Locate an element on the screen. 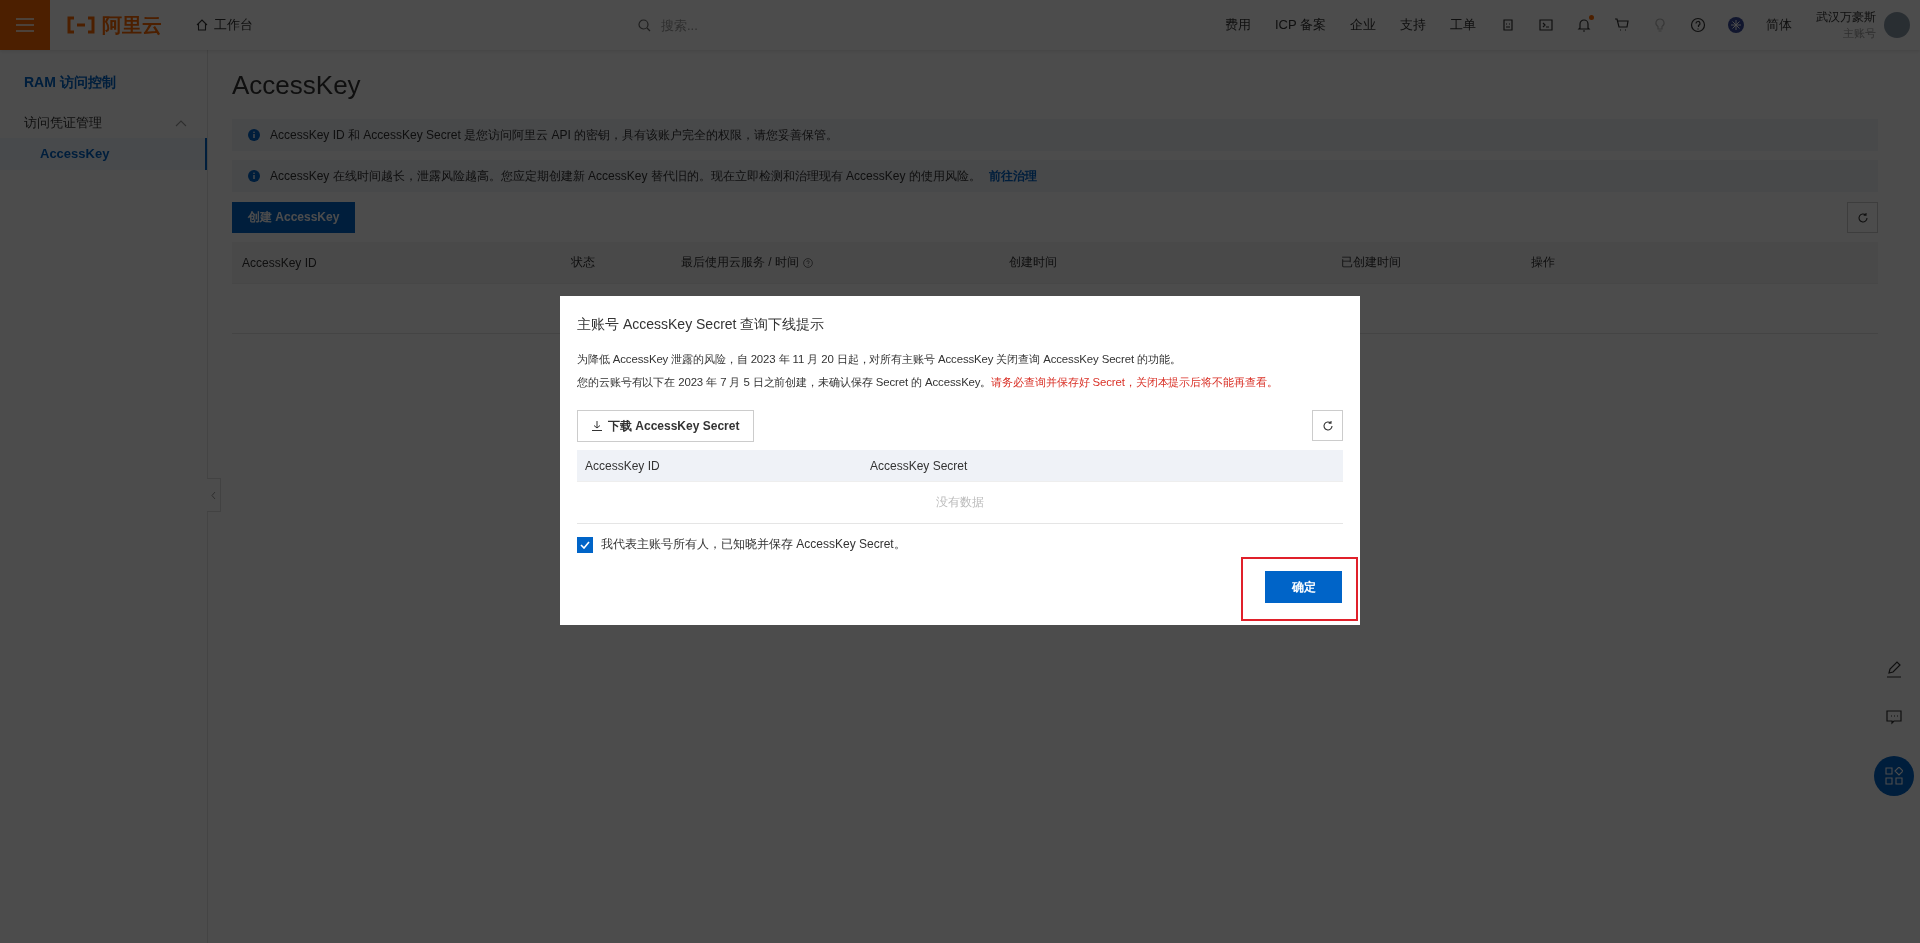  check-icon is located at coordinates (585, 544).